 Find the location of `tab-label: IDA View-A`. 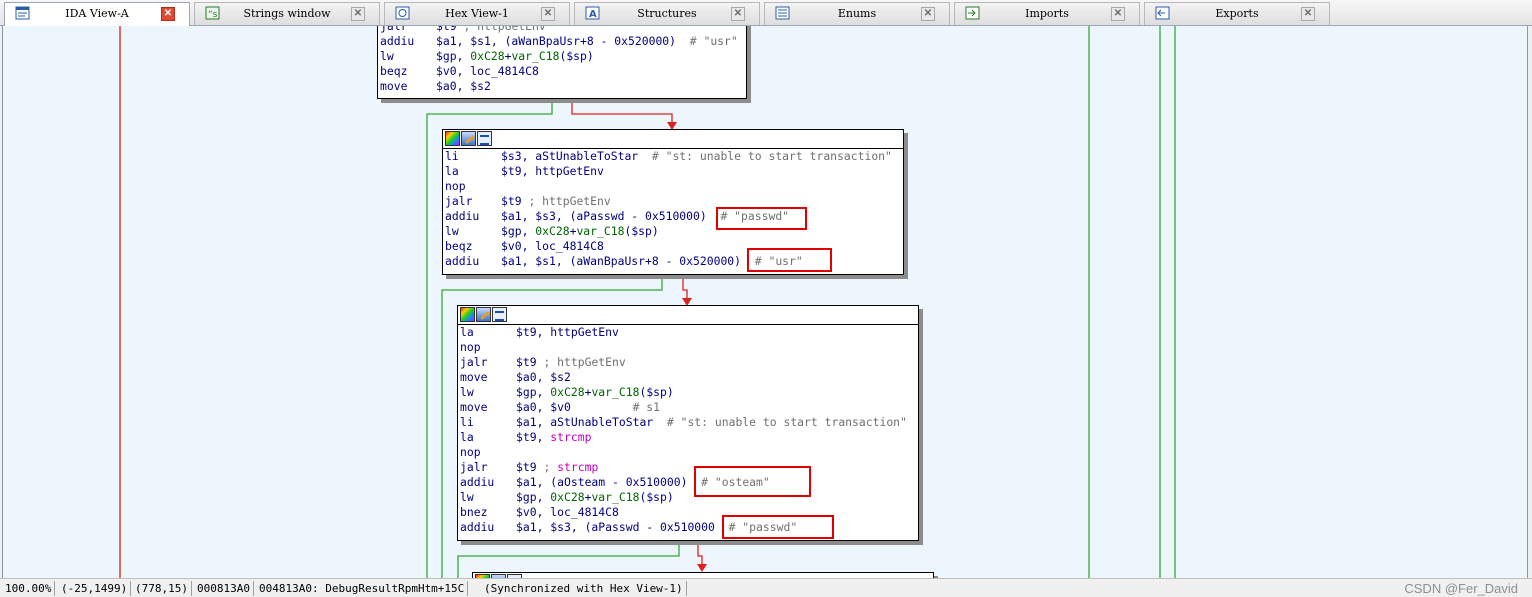

tab-label: IDA View-A is located at coordinates (97, 13).